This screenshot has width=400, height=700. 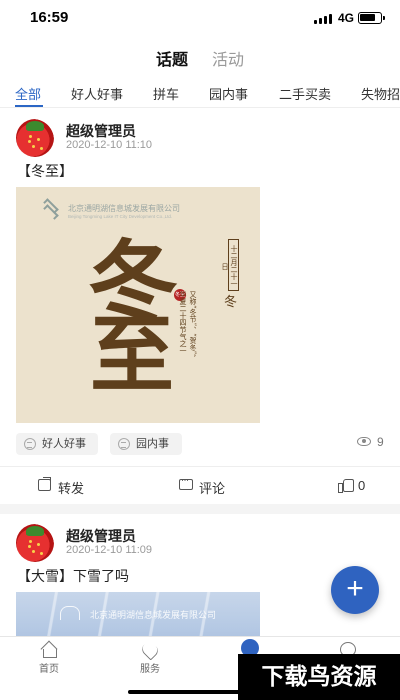 What do you see at coordinates (64, 444) in the screenshot?
I see `tag-label: 好人好事` at bounding box center [64, 444].